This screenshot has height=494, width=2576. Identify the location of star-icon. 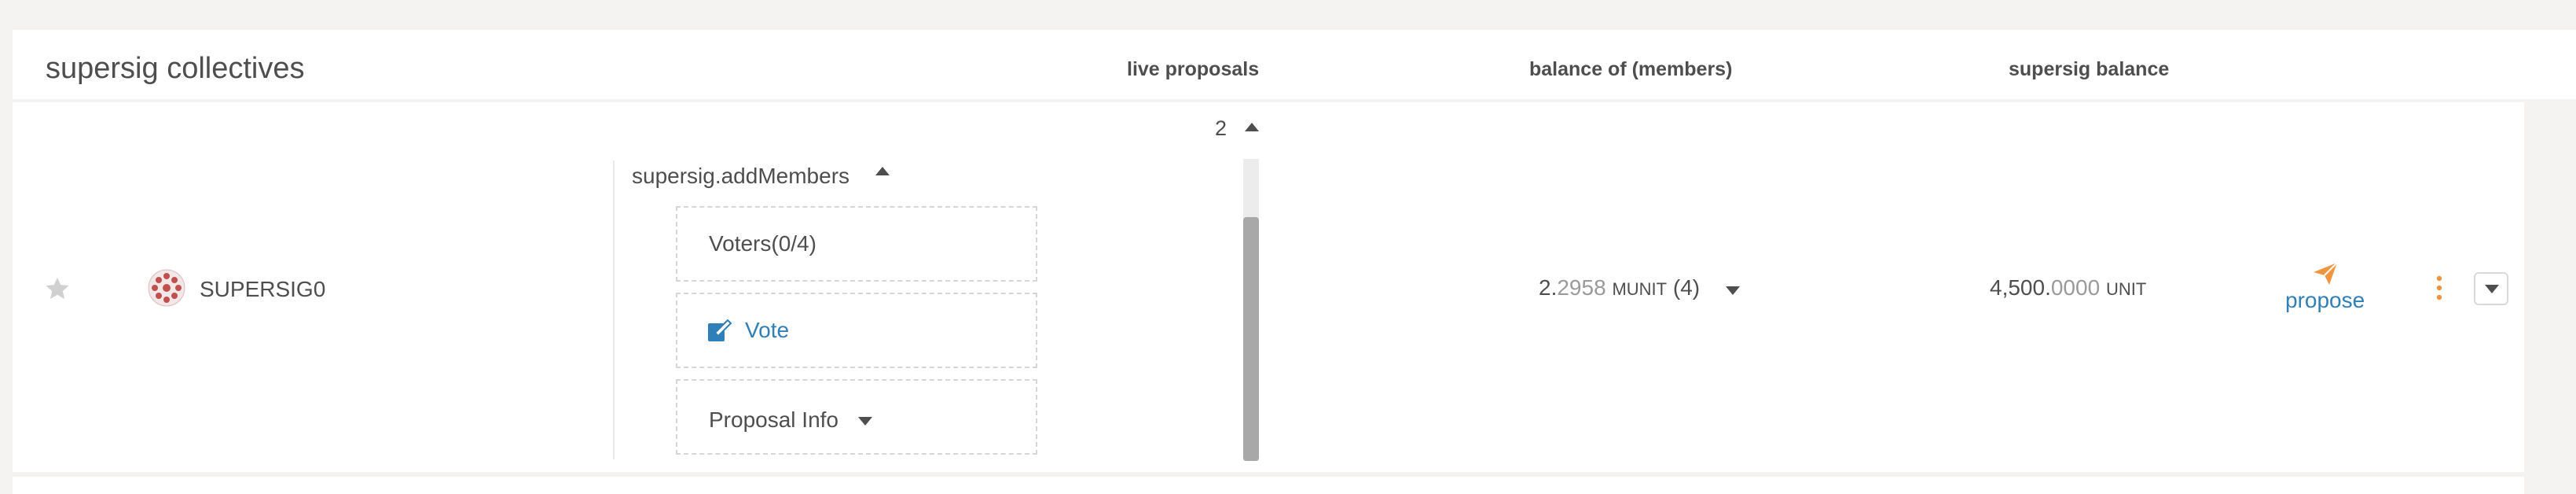
(57, 288).